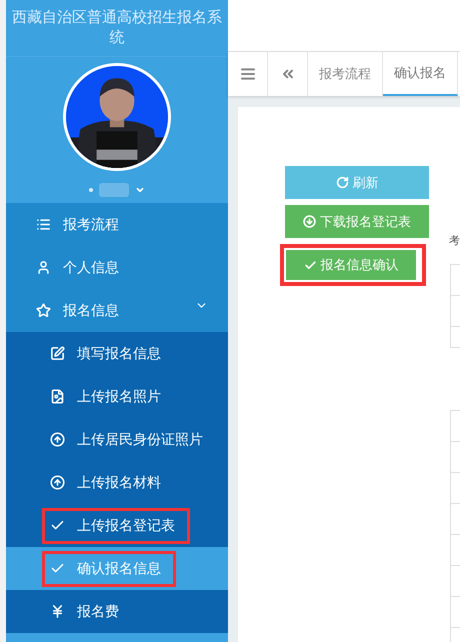  I want to click on menu-row: 填写报名信息, so click(117, 353).